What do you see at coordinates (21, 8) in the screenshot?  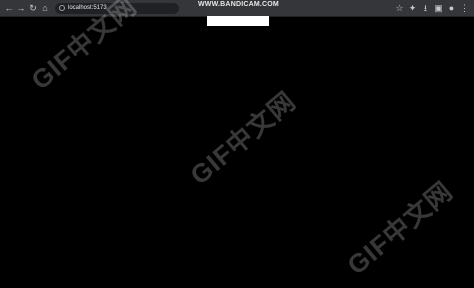 I see `forward-icon: →` at bounding box center [21, 8].